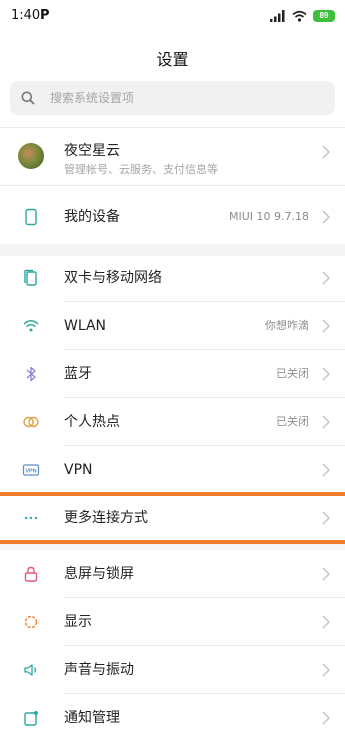 The width and height of the screenshot is (345, 742). I want to click on lock-icon, so click(31, 574).